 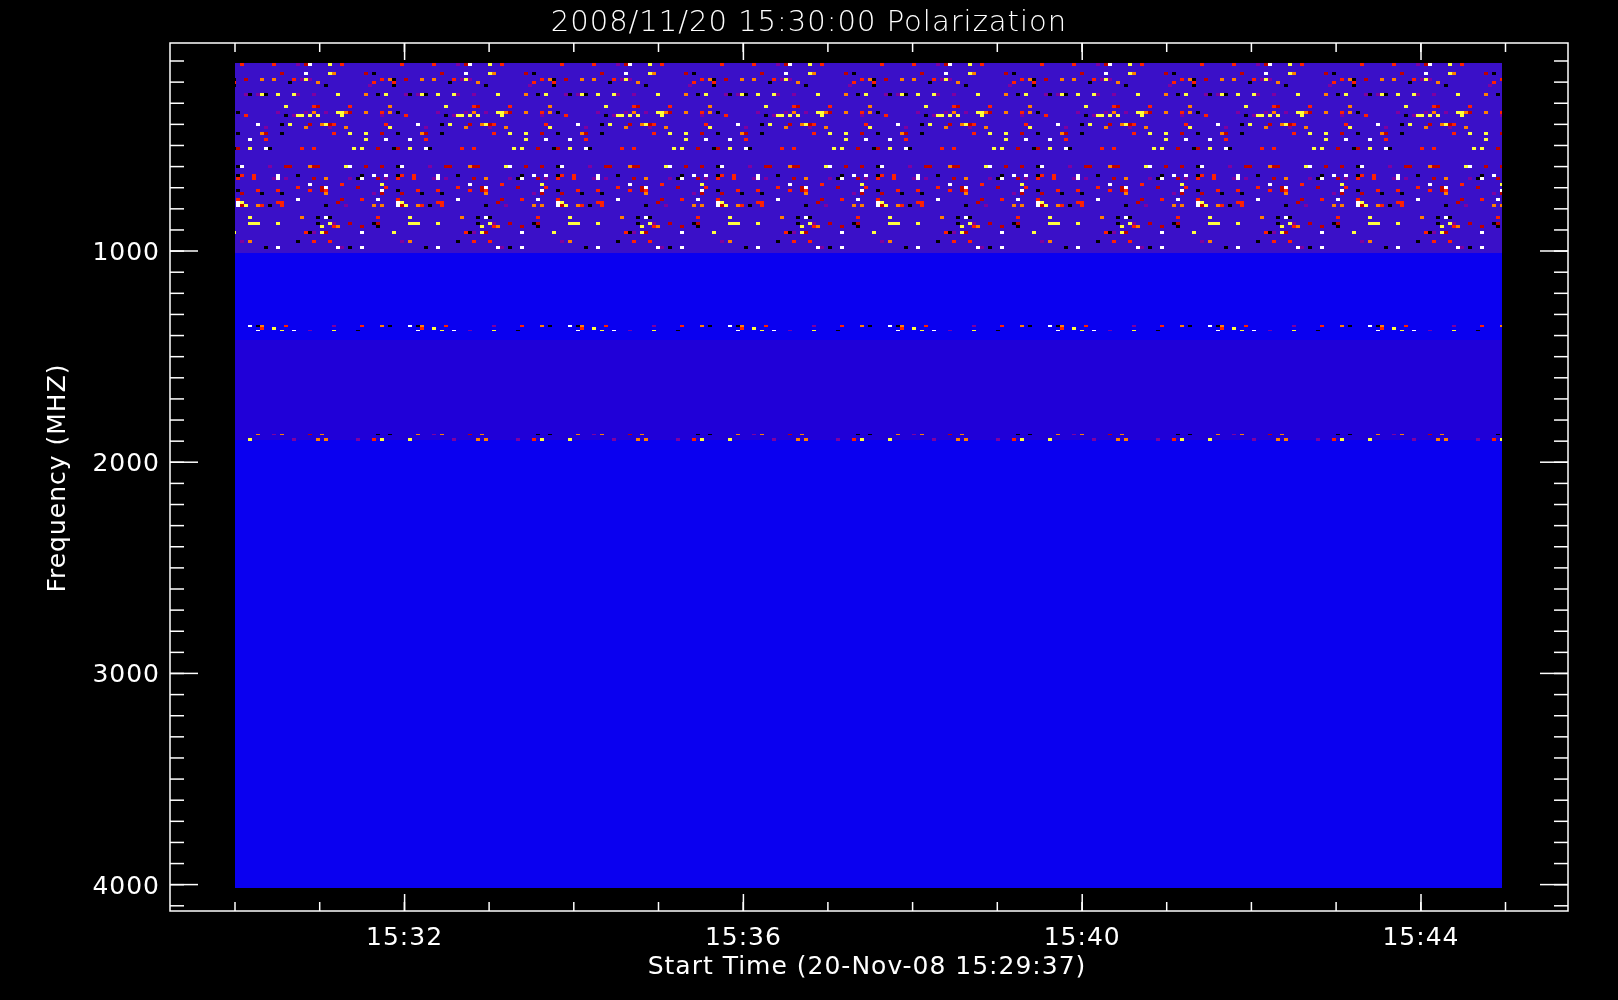 I want to click on y-tick-label: 2000, so click(x=126, y=463).